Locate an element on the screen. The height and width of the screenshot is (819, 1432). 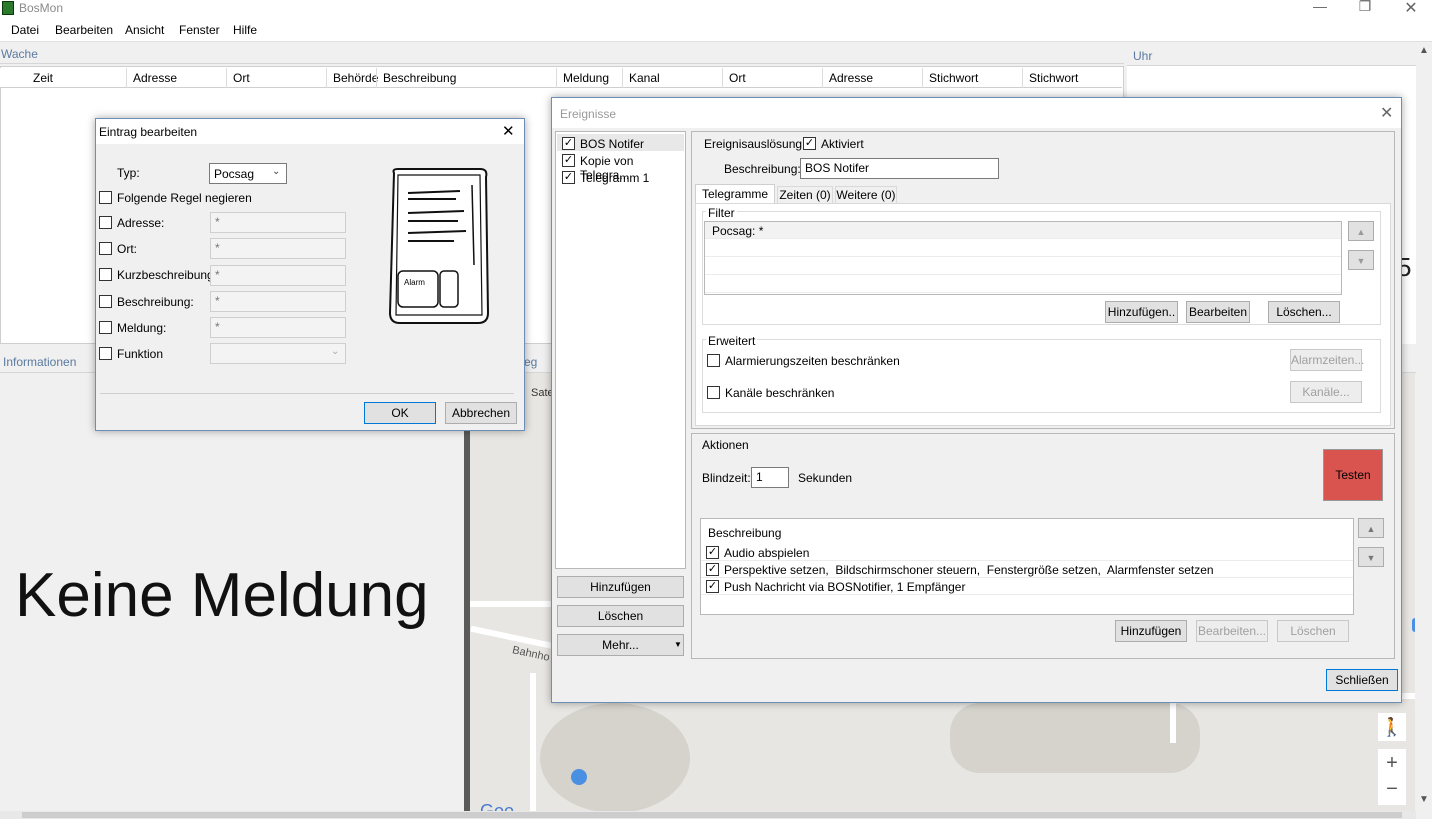
col-stichwort-2: Stichwort is located at coordinates (1053, 78).